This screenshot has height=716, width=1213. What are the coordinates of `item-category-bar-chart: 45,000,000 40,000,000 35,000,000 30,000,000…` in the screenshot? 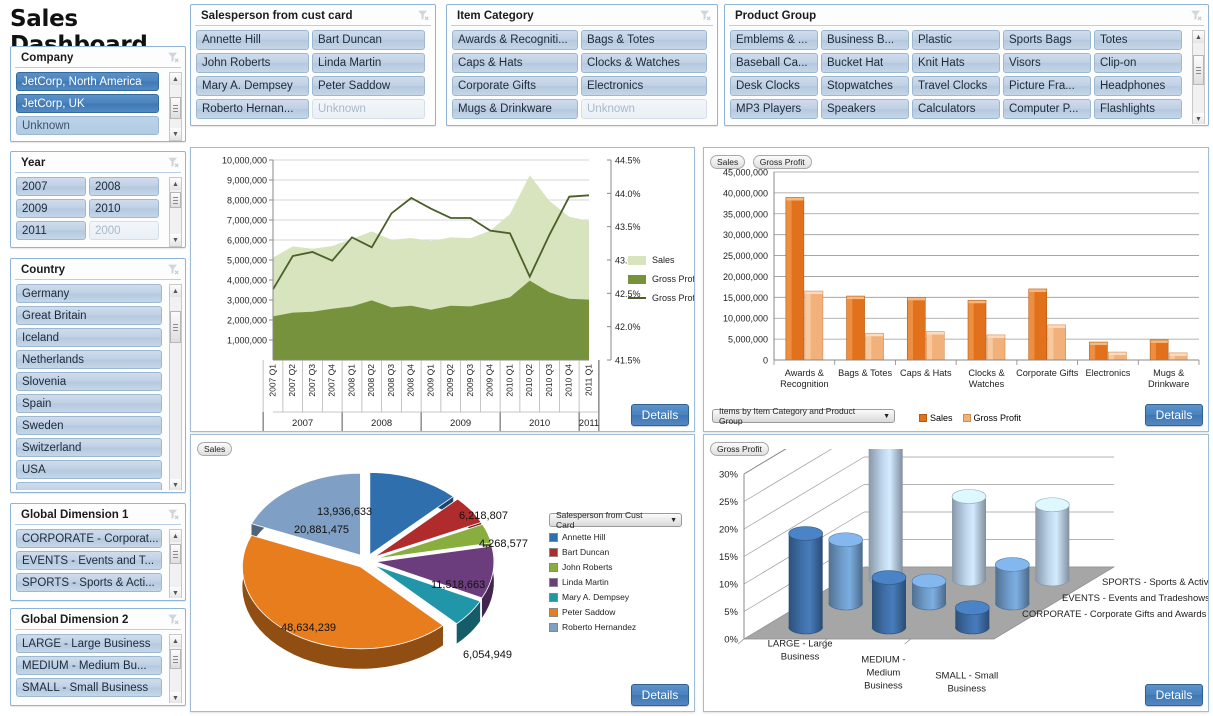 It's located at (956, 289).